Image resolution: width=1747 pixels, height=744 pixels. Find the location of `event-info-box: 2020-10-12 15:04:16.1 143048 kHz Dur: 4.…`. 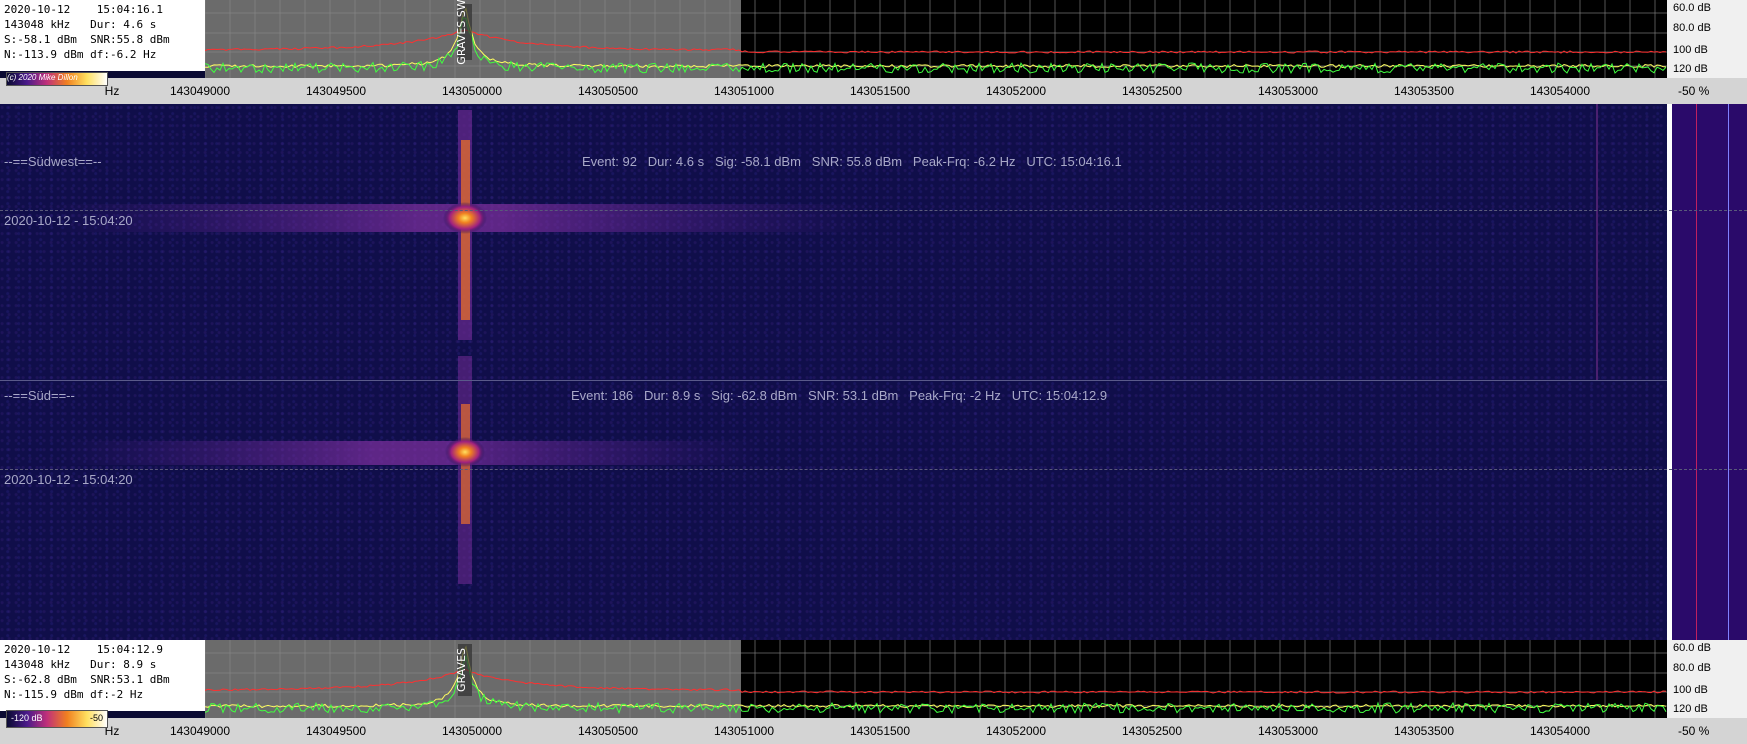

event-info-box: 2020-10-12 15:04:16.1 143048 kHz Dur: 4.… is located at coordinates (102, 35).